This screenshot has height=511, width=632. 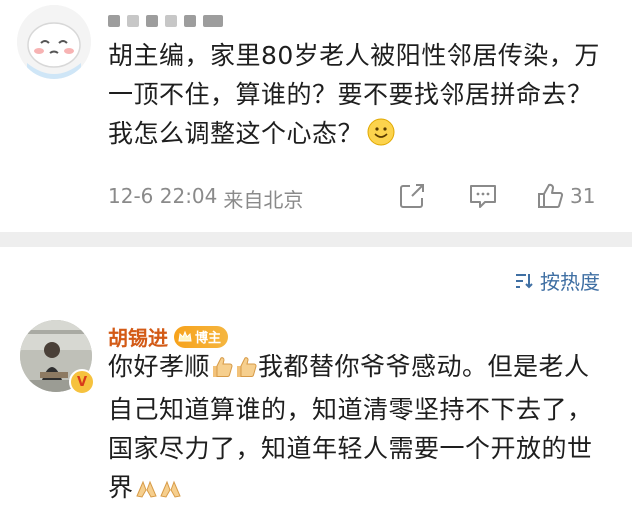 What do you see at coordinates (208, 338) in the screenshot?
I see `blogger-badge-label: 博主` at bounding box center [208, 338].